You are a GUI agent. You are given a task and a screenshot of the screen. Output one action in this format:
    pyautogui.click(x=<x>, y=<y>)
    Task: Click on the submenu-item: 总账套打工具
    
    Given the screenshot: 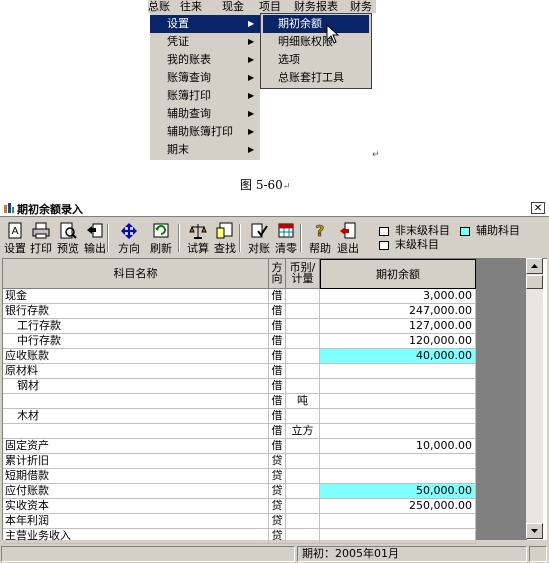 What is the action you would take?
    pyautogui.click(x=316, y=78)
    